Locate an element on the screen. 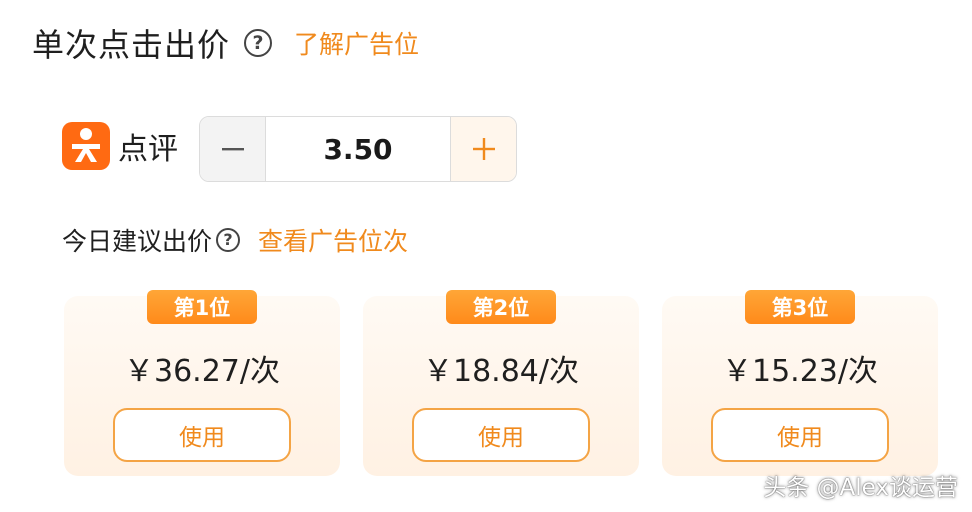 This screenshot has height=512, width=972. suggested-bid-row: 今日建议出价 ? 查看广告位次 is located at coordinates (235, 240).